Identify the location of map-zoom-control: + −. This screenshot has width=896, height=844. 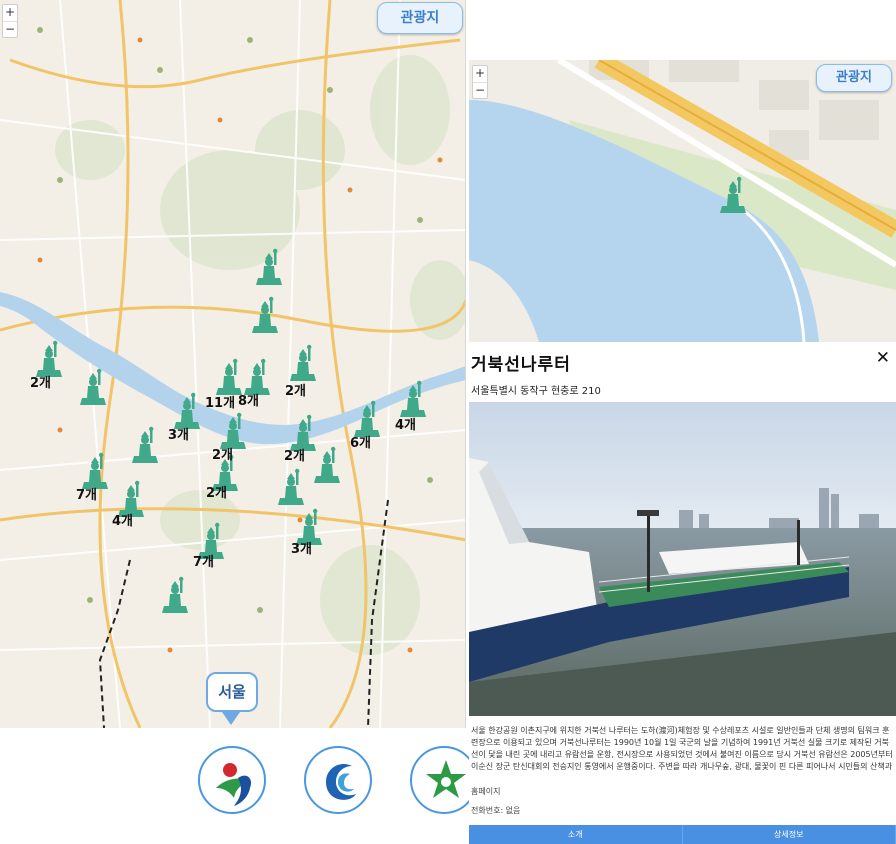
(10, 21).